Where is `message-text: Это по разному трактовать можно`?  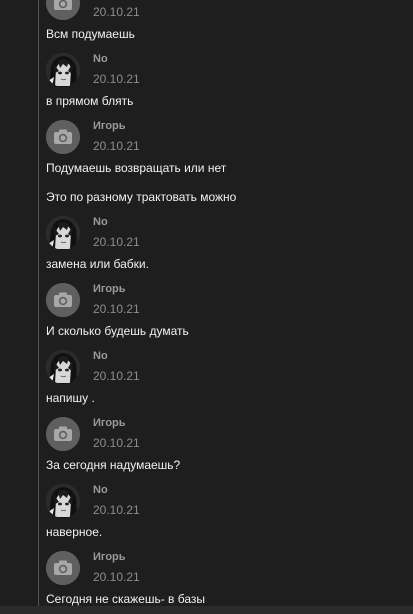 message-text: Это по разному трактовать можно is located at coordinates (141, 197).